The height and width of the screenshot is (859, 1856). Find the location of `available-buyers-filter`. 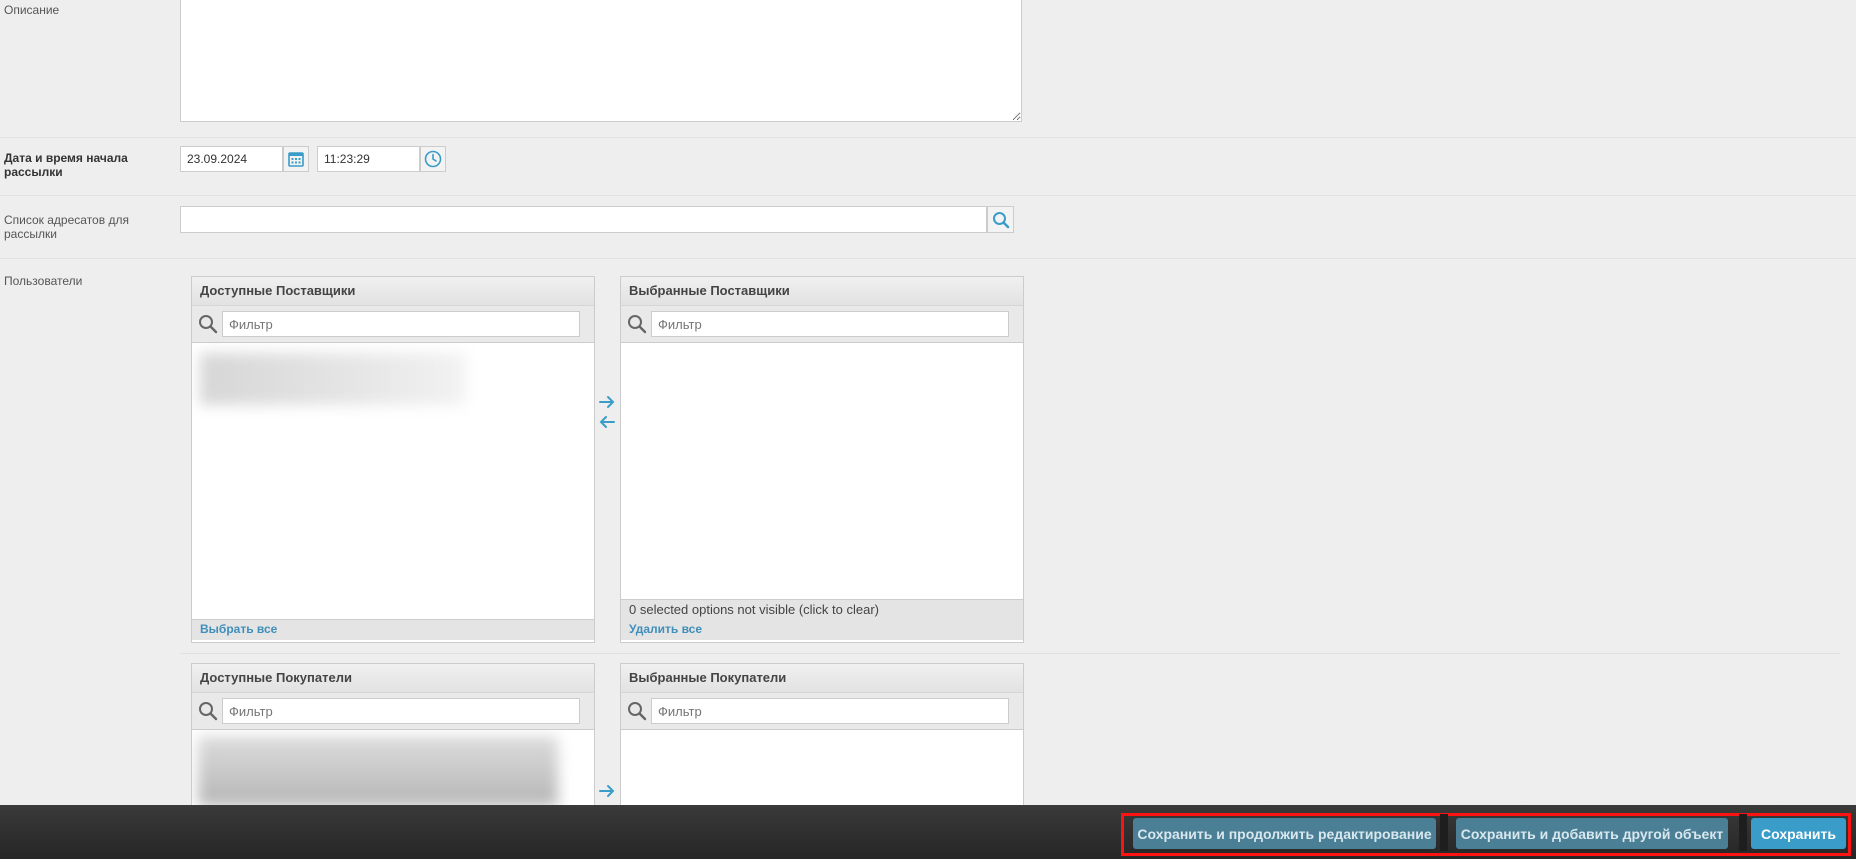

available-buyers-filter is located at coordinates (393, 711).